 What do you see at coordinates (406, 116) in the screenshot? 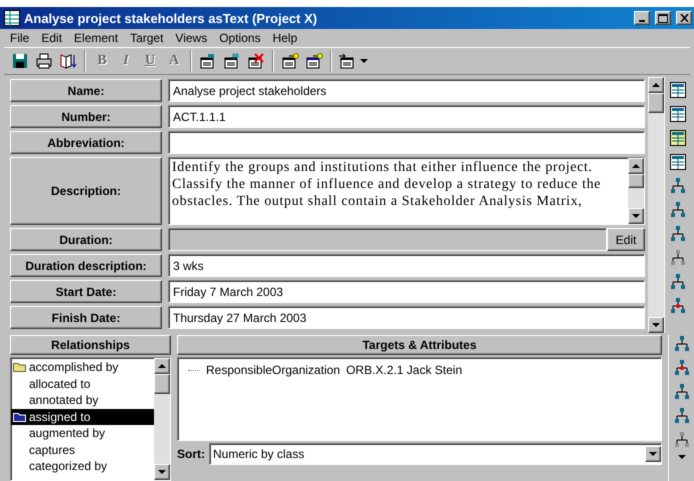
I see `text-field: ACT.1.1.1` at bounding box center [406, 116].